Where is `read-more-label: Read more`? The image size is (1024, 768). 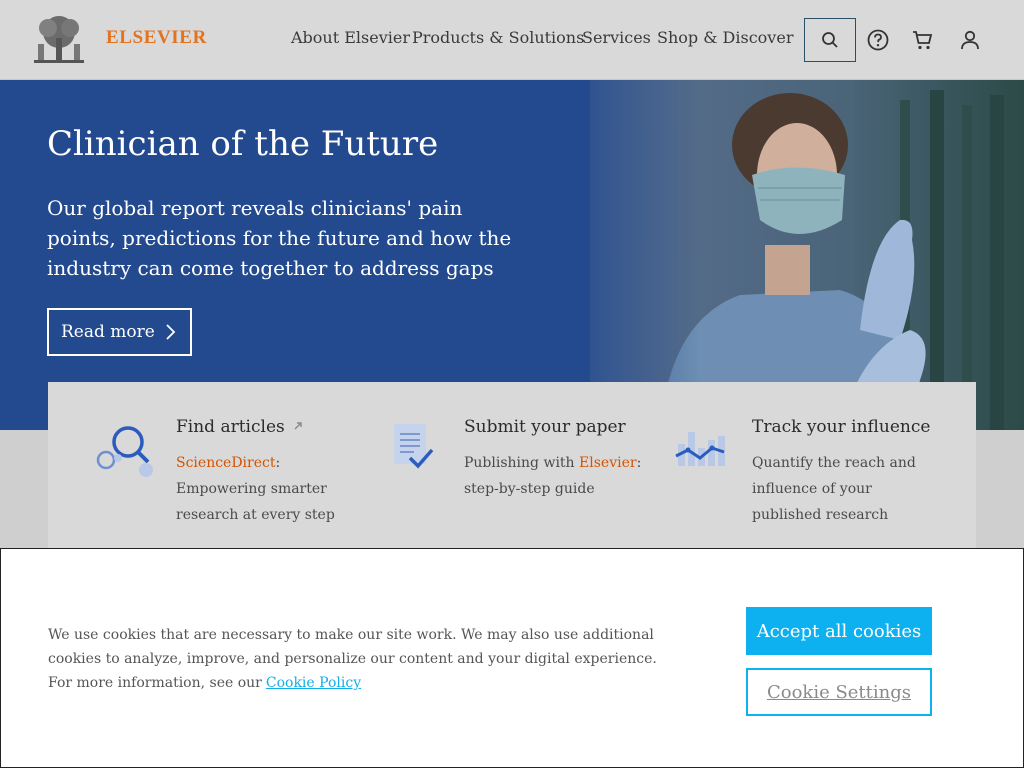
read-more-label: Read more is located at coordinates (108, 332).